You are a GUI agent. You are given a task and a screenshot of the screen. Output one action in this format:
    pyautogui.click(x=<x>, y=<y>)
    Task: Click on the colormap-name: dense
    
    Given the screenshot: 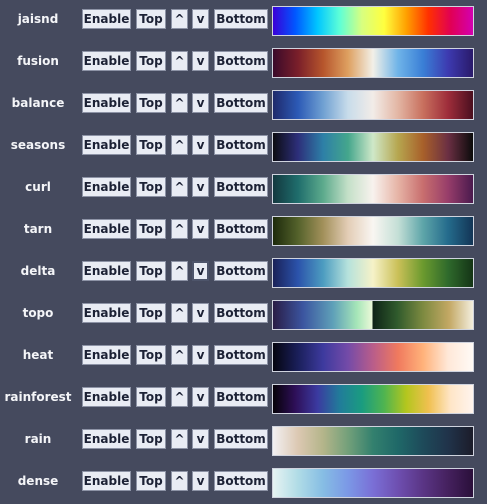 What is the action you would take?
    pyautogui.click(x=38, y=481)
    